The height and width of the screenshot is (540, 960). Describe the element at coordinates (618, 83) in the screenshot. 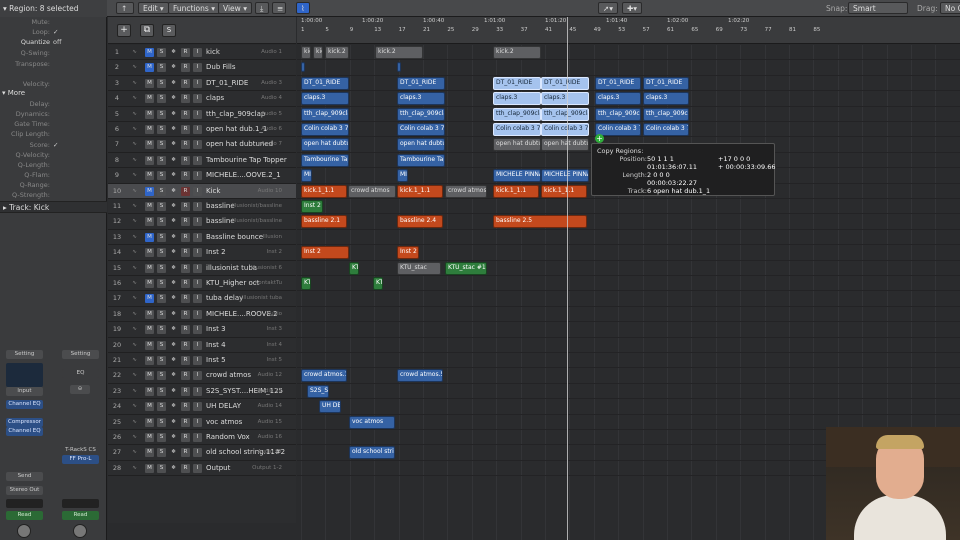

I see `region: DT_01_RIDE` at that location.